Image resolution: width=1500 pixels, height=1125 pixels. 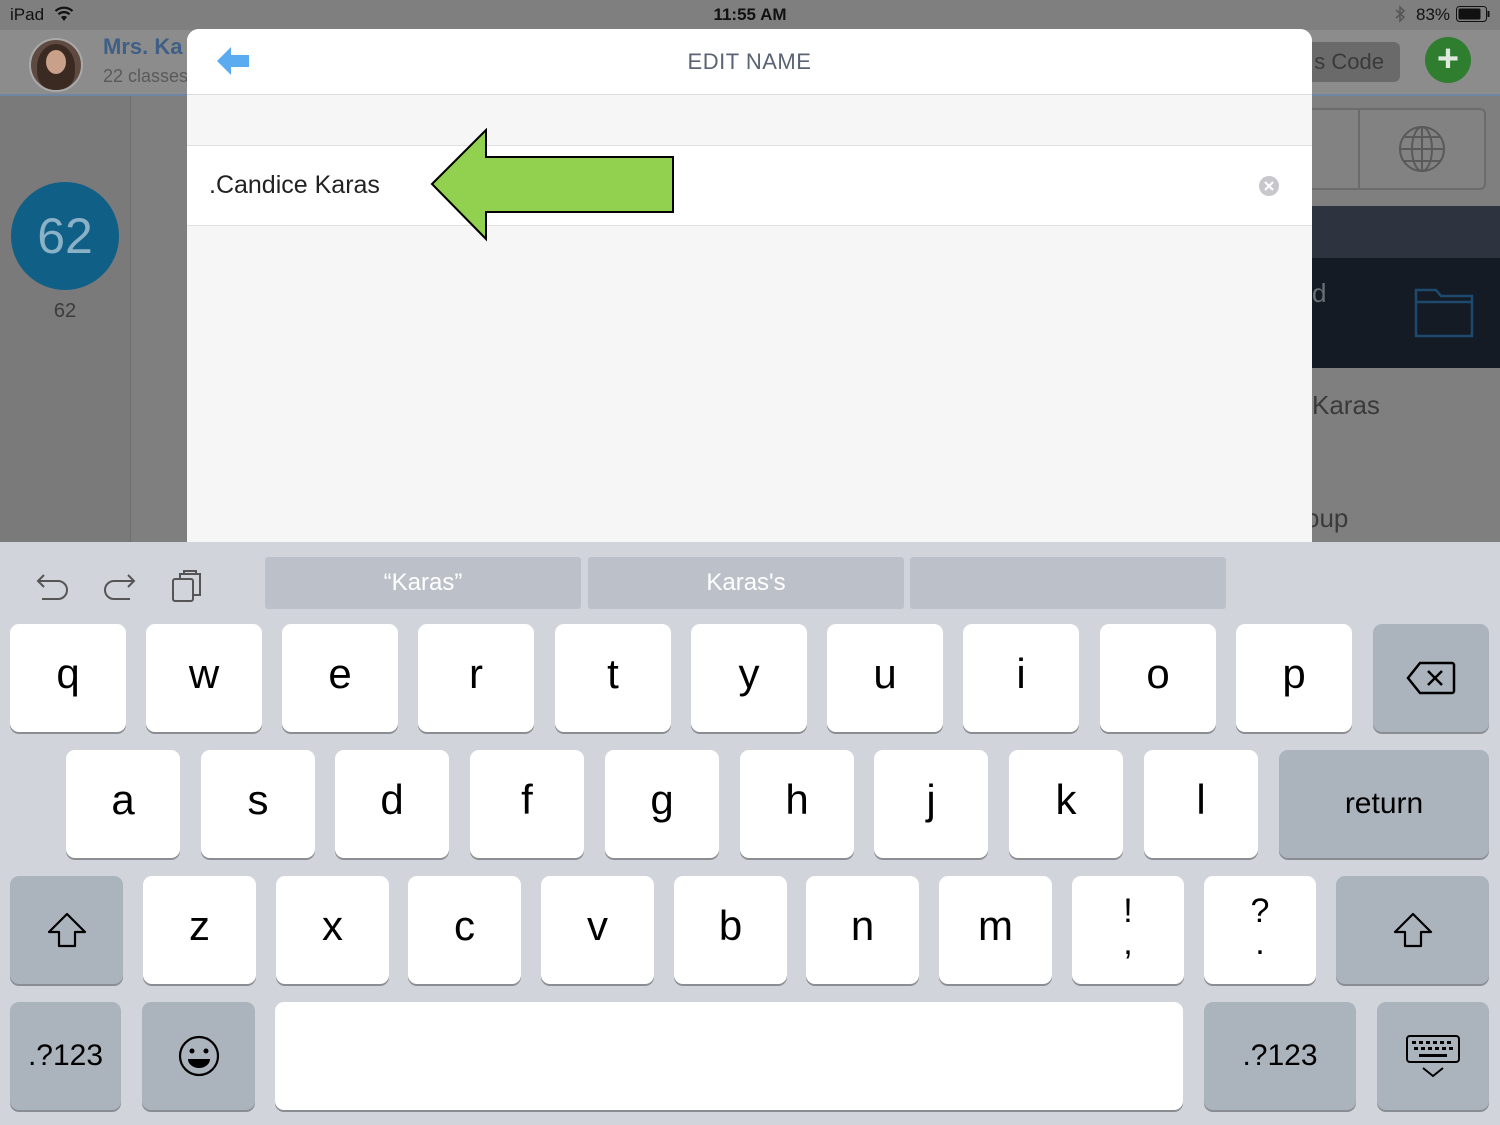 I want to click on key-label: u, so click(x=885, y=673).